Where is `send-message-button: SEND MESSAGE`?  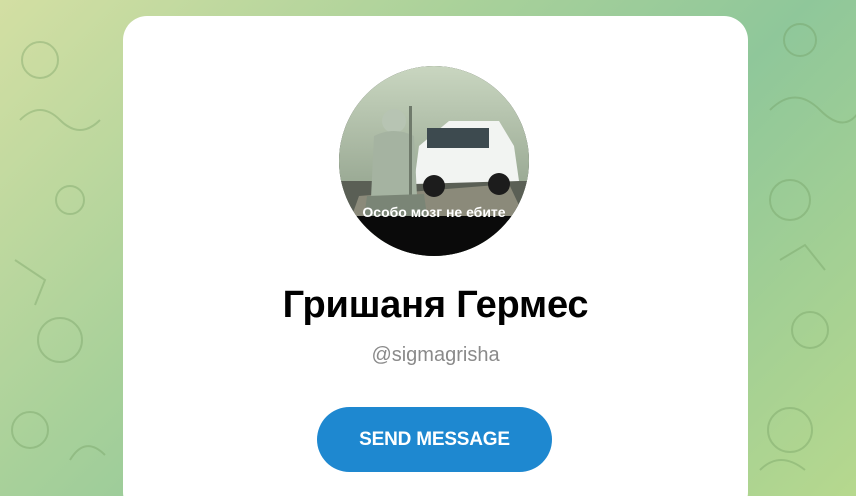 send-message-button: SEND MESSAGE is located at coordinates (434, 439).